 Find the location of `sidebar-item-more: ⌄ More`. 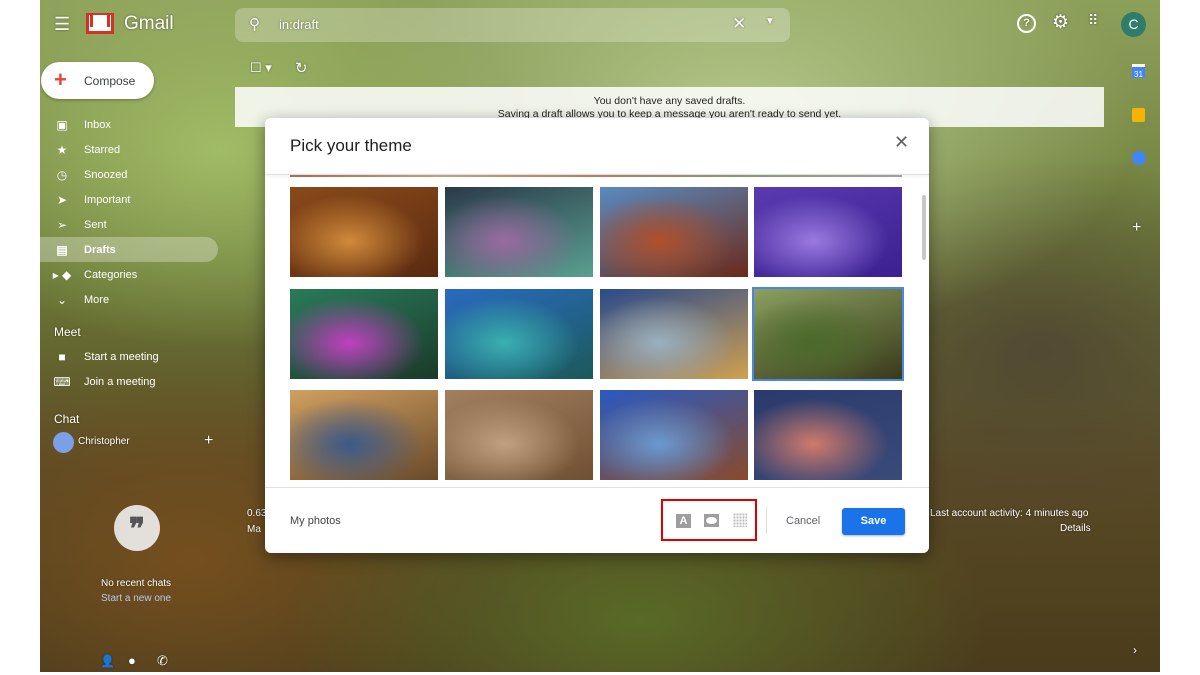

sidebar-item-more: ⌄ More is located at coordinates (129, 299).